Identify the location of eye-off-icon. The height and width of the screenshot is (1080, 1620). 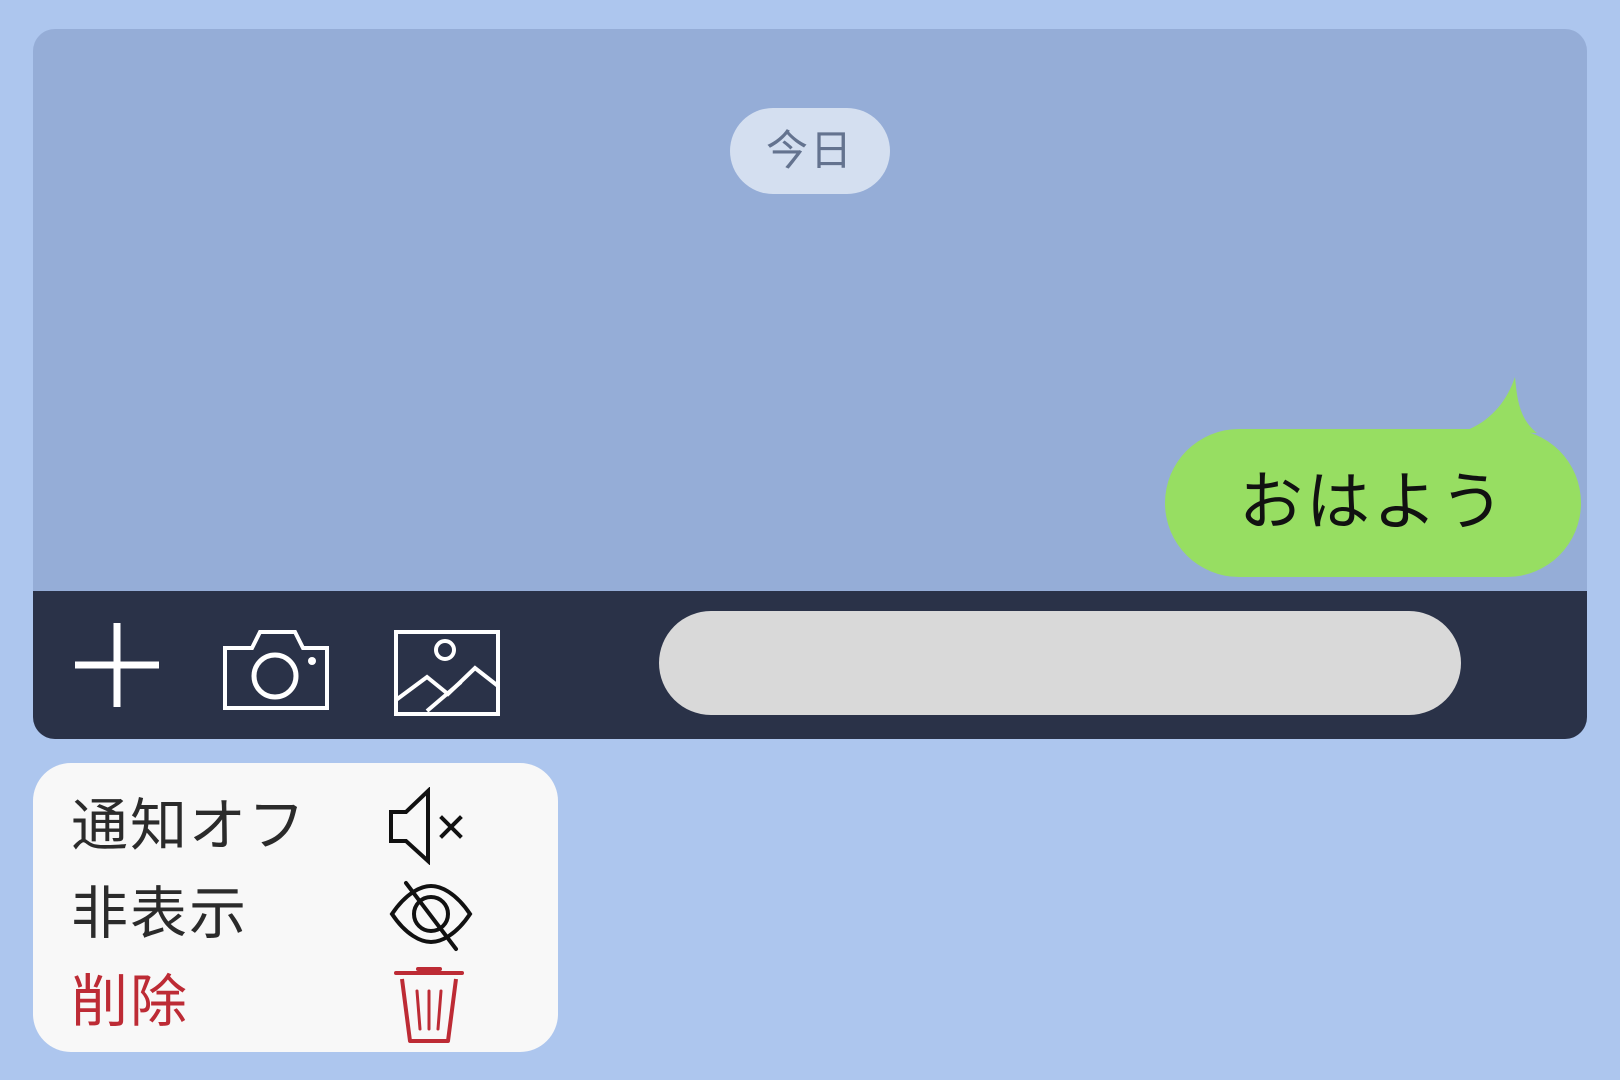
(431, 916).